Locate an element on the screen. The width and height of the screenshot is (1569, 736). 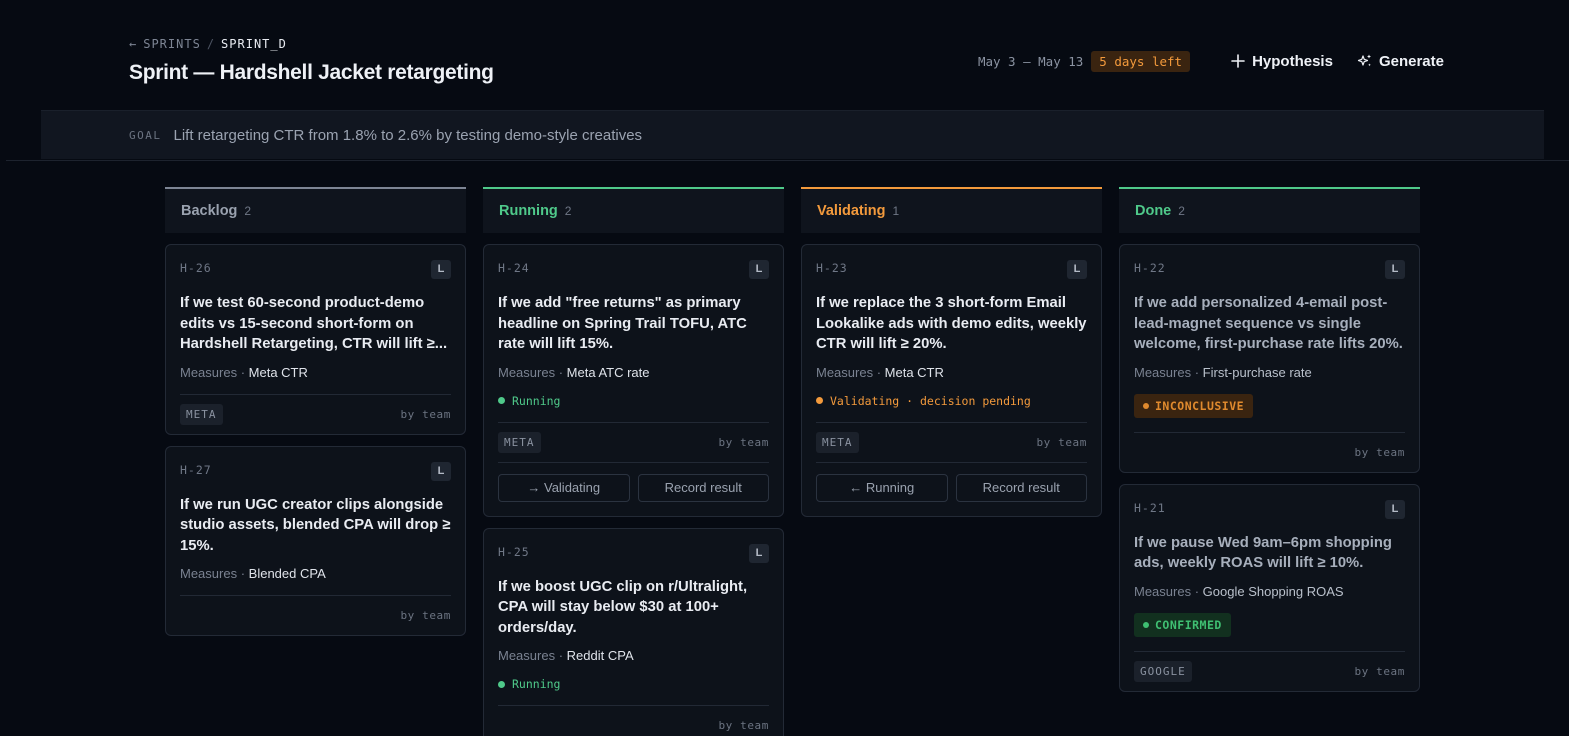
page-title: Sprint — Hardshell Jacket retargeting is located at coordinates (311, 72).